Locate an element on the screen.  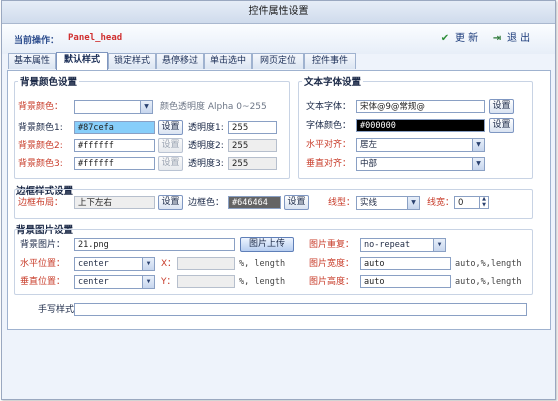
exit-label: 退 出 is located at coordinates (519, 38).